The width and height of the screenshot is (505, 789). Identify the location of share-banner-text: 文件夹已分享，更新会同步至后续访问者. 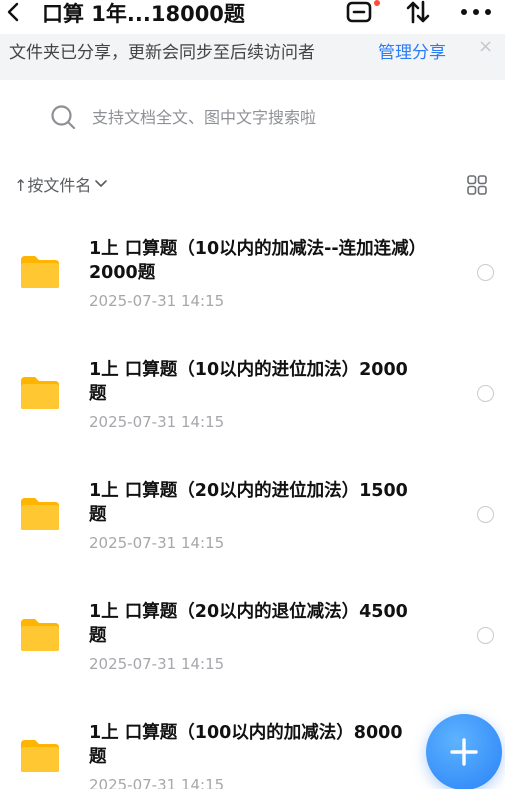
(162, 53).